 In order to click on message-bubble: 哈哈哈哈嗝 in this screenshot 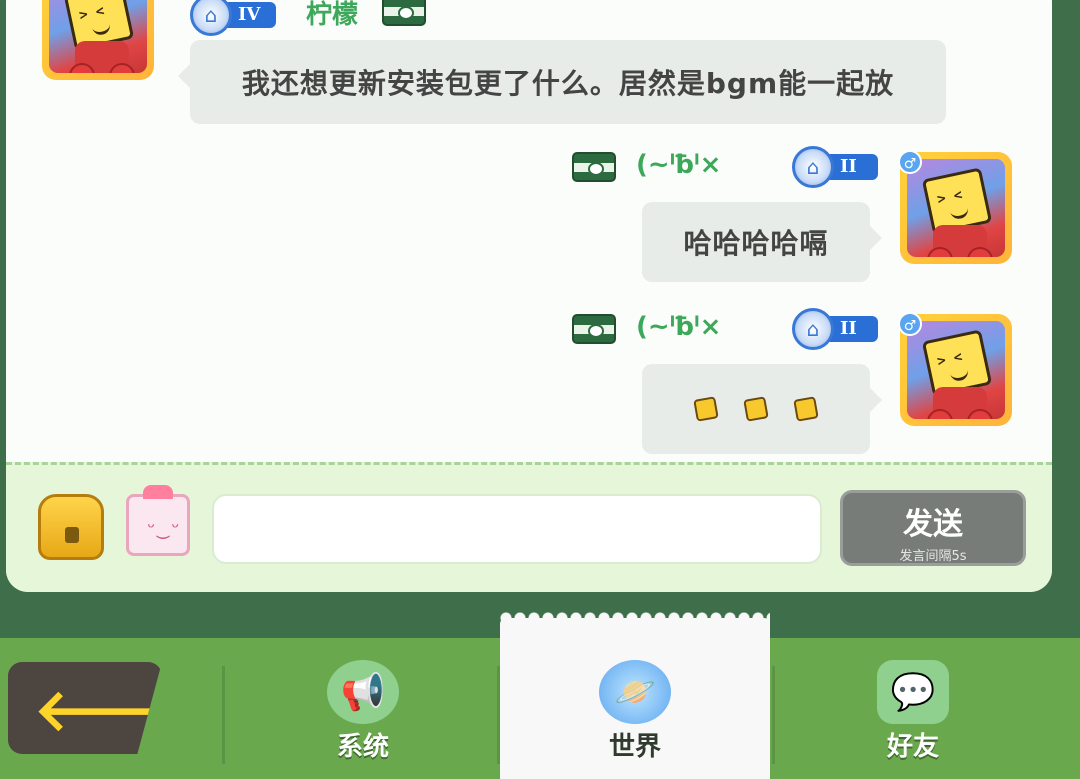, I will do `click(762, 242)`.